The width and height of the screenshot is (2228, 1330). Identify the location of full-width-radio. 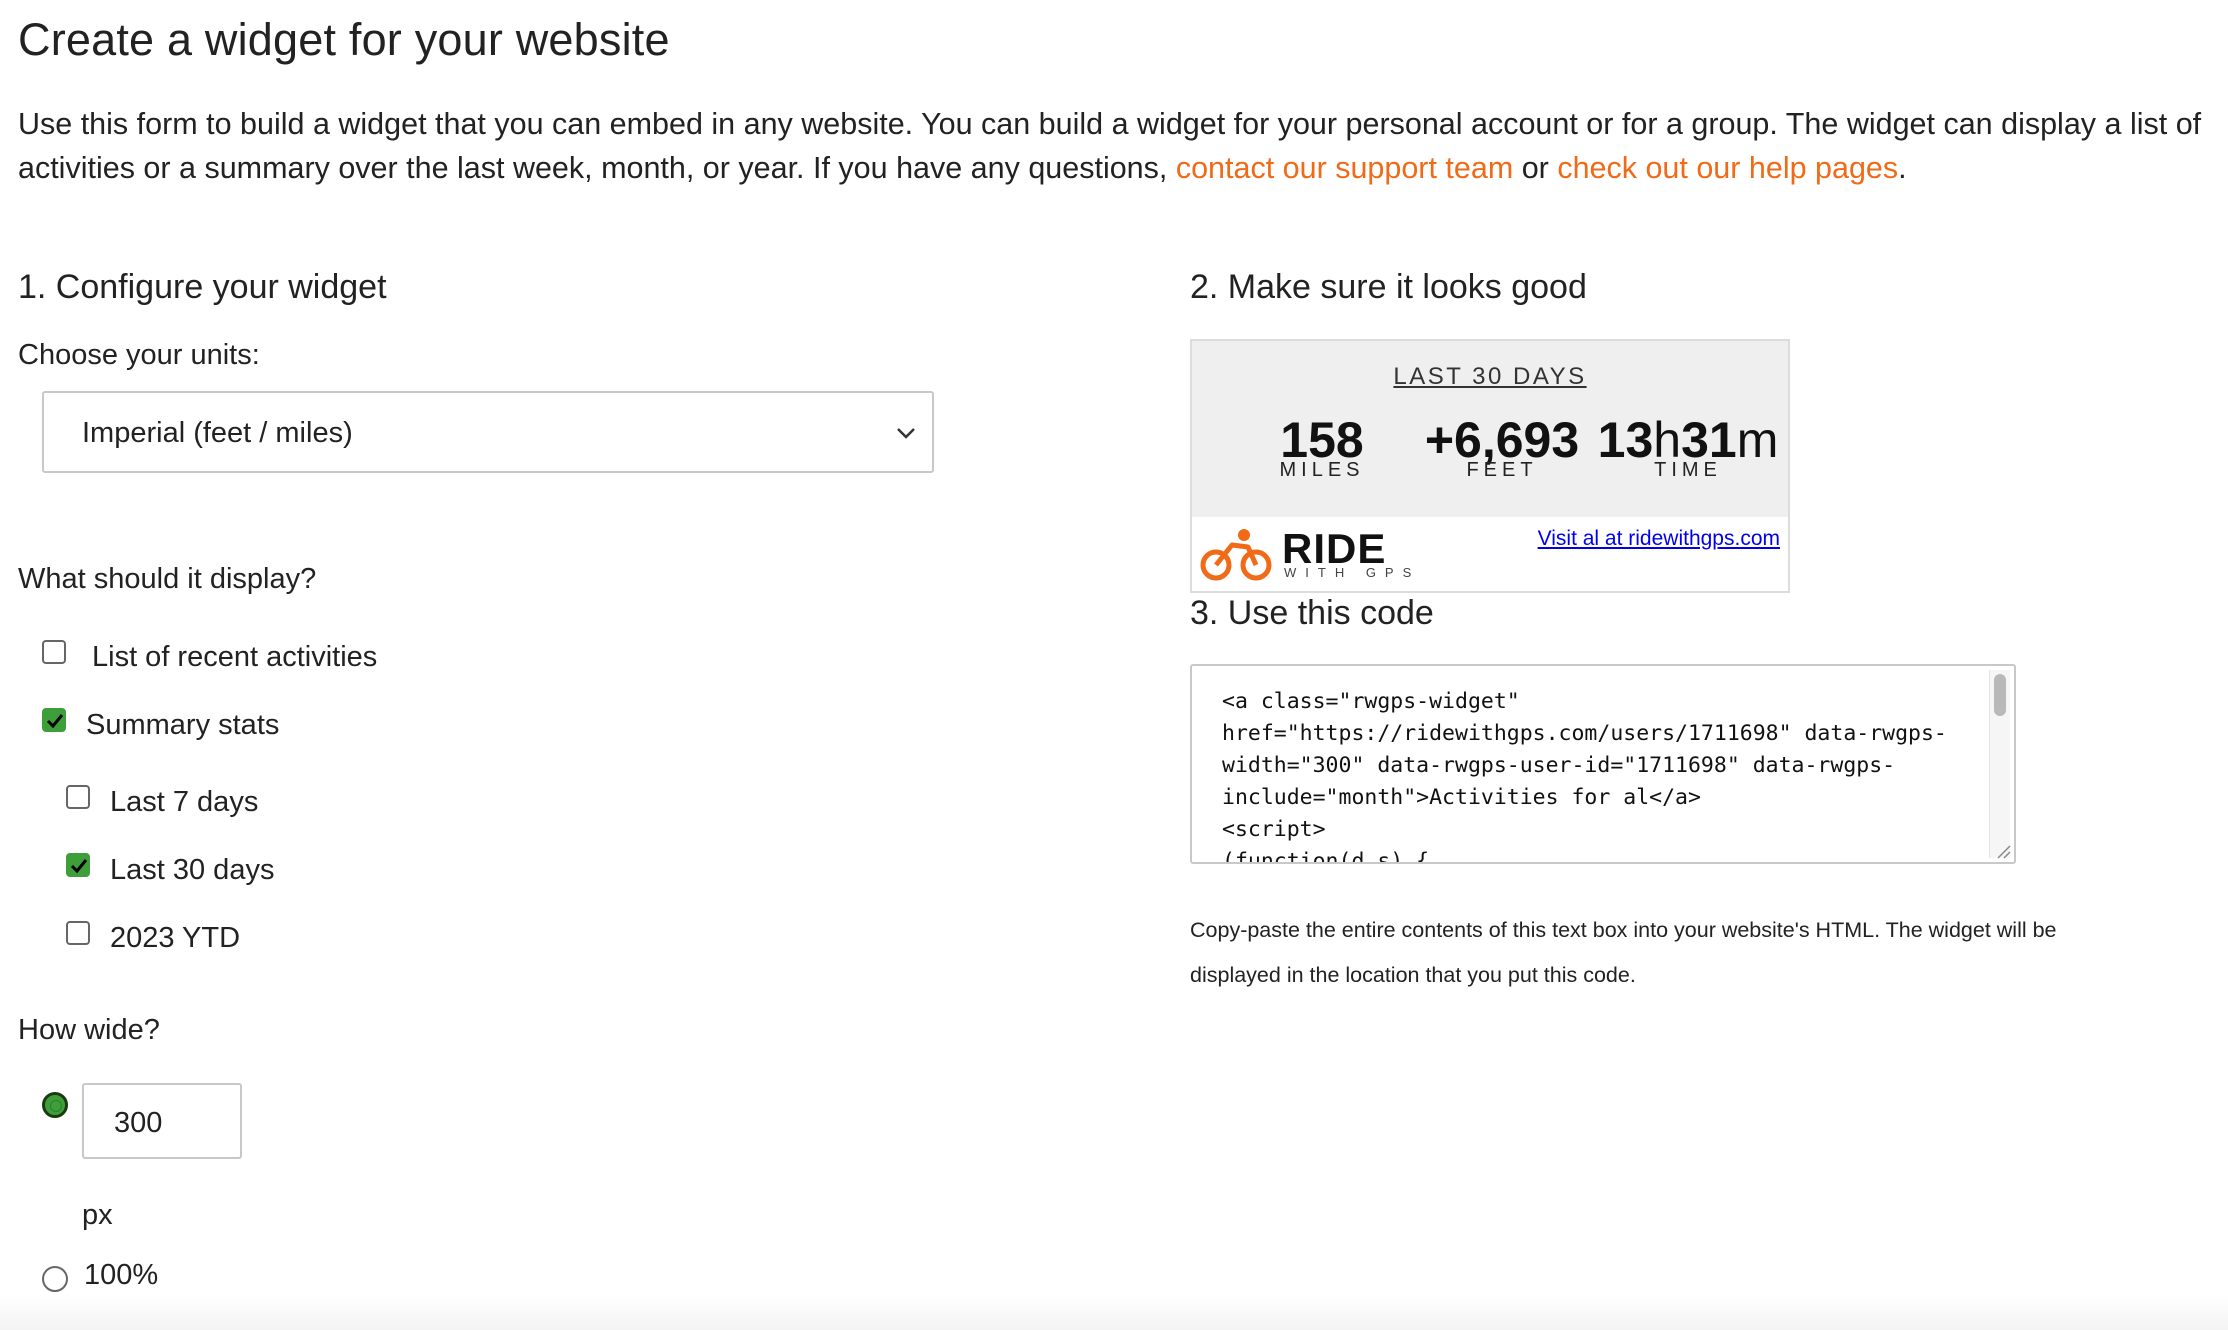
(55, 1279).